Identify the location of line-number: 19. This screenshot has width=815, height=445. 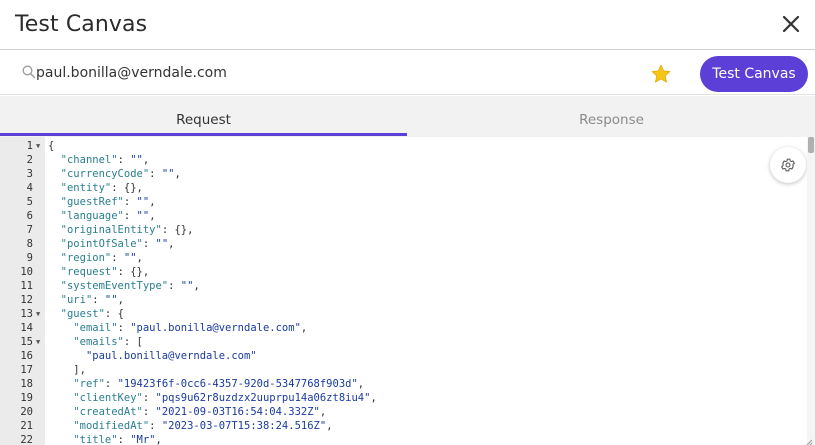
(26, 398).